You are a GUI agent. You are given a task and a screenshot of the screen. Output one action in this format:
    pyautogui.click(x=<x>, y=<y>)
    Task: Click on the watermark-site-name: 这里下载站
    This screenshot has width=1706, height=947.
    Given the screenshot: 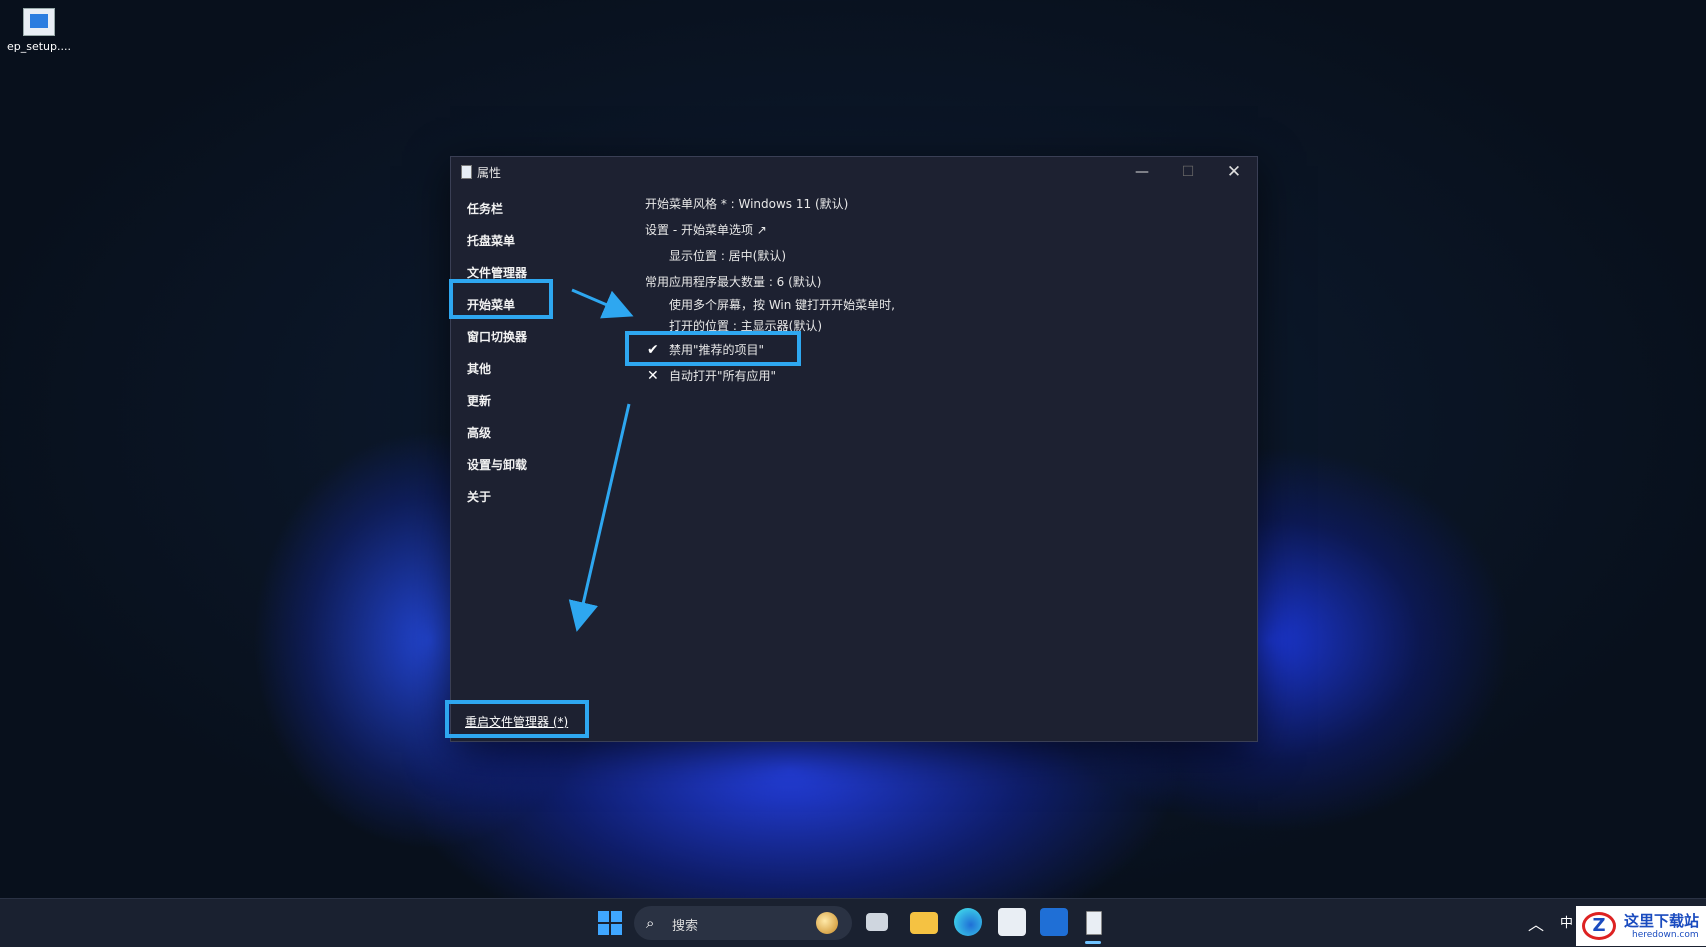 What is the action you would take?
    pyautogui.click(x=1662, y=921)
    